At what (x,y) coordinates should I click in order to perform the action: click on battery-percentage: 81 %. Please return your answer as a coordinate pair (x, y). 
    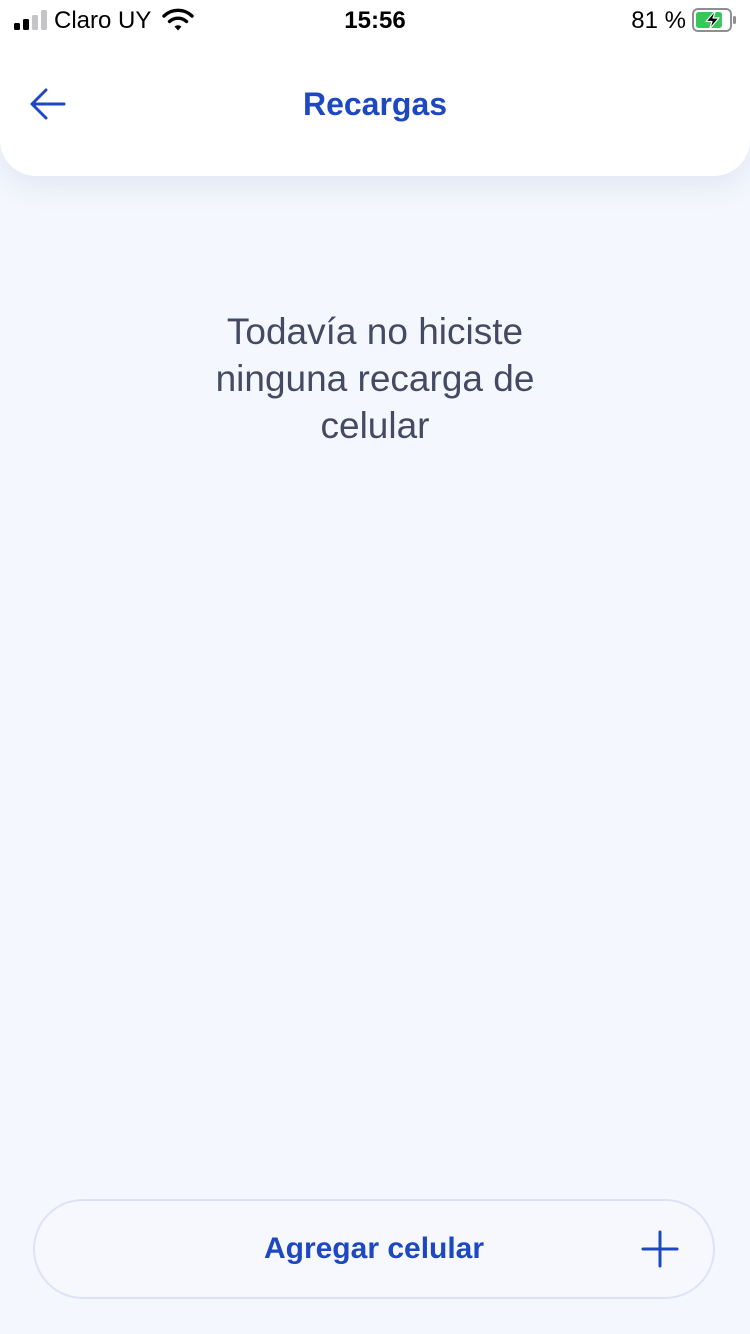
    Looking at the image, I should click on (658, 20).